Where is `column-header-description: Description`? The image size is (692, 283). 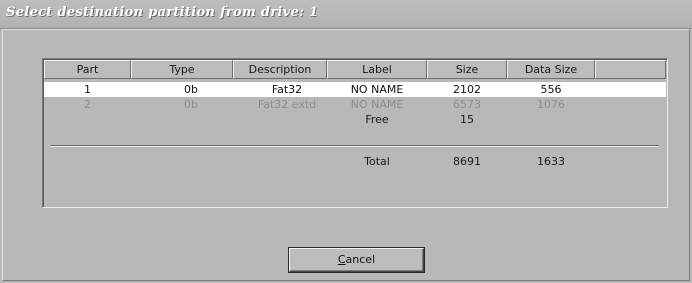 column-header-description: Description is located at coordinates (280, 69).